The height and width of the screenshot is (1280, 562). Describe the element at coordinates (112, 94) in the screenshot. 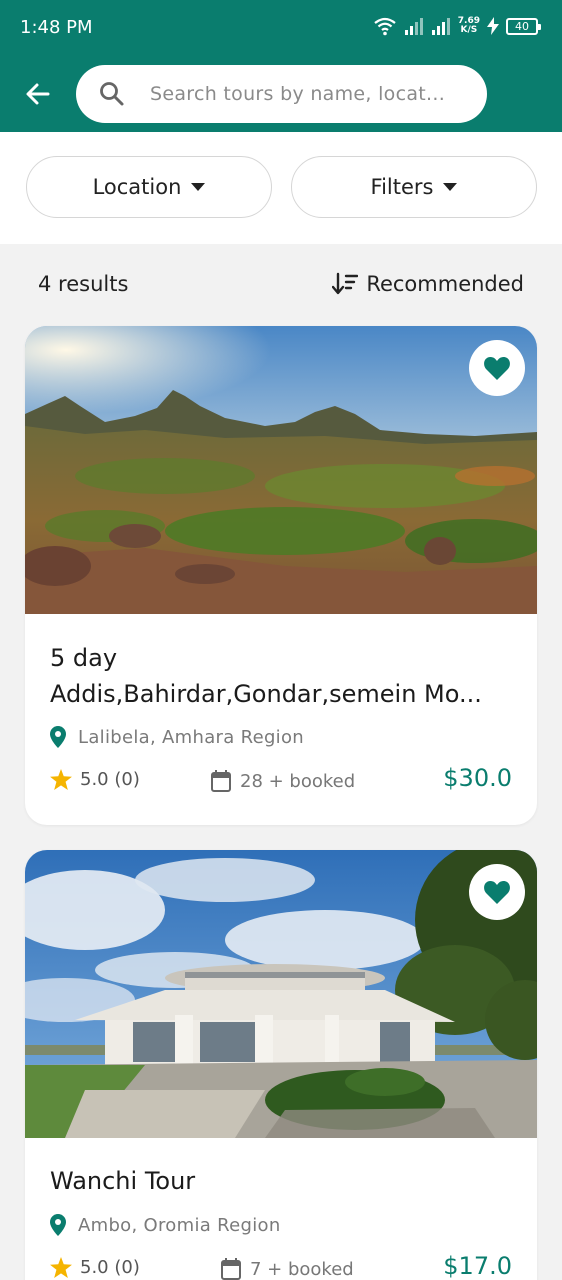

I see `search-icon` at that location.